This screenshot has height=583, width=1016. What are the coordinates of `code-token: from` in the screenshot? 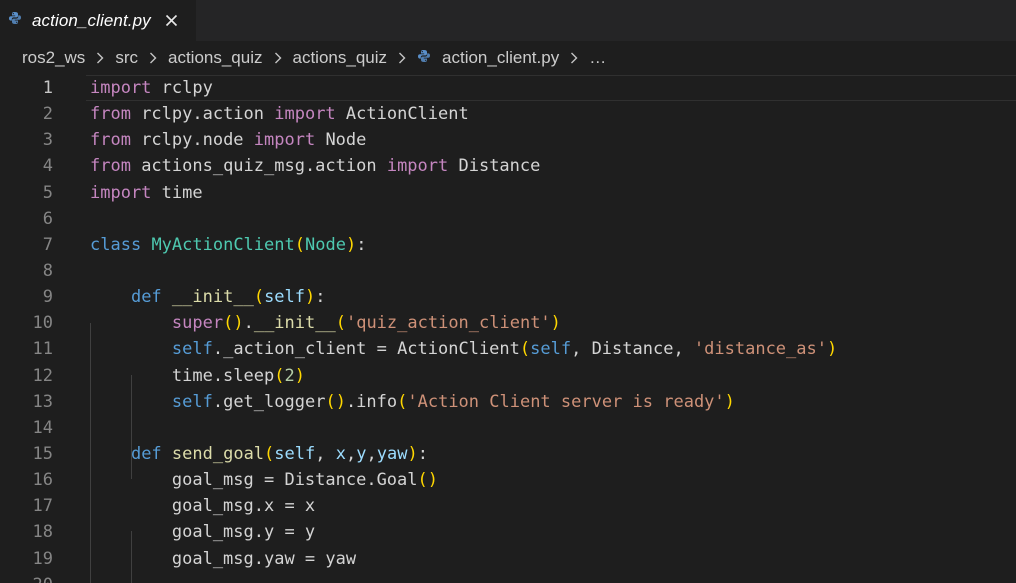 It's located at (110, 140).